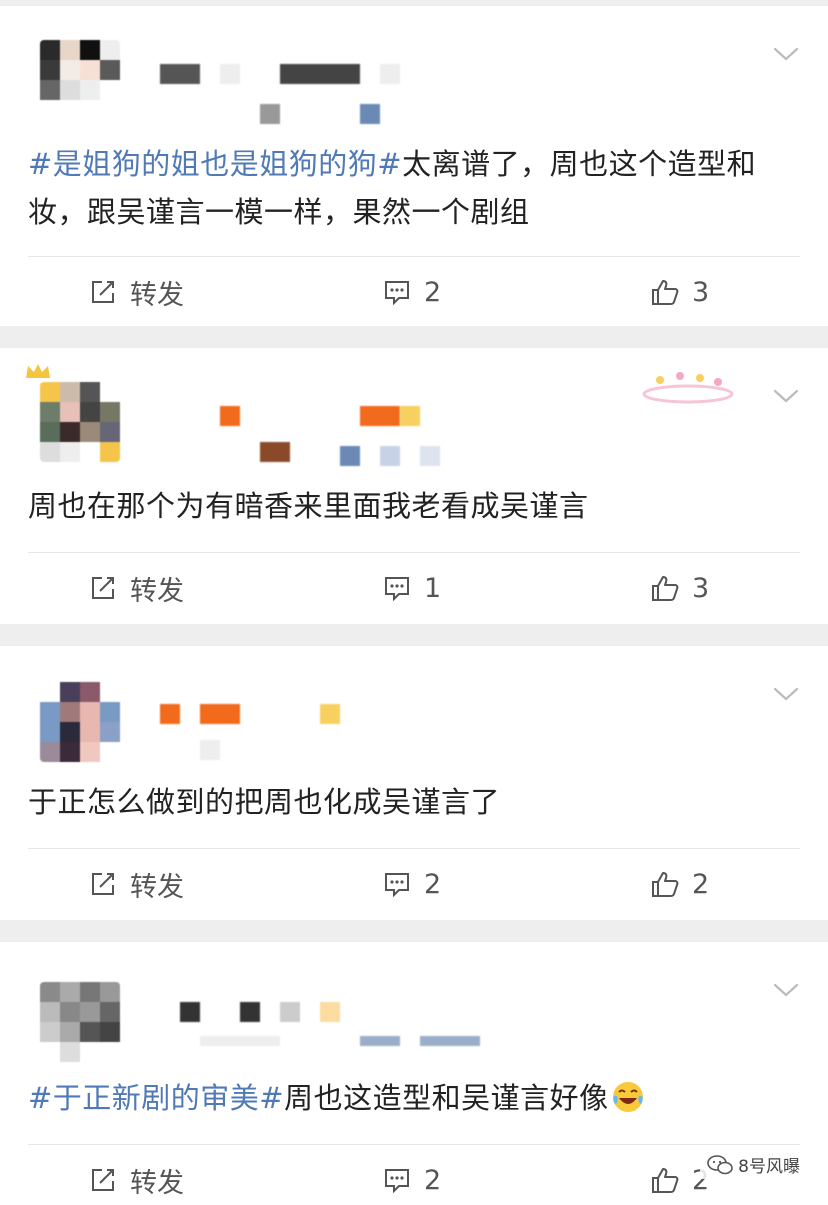  Describe the element at coordinates (215, 164) in the screenshot. I see `hashtag-link: #是姐狗的姐也是姐狗的狗#` at that location.